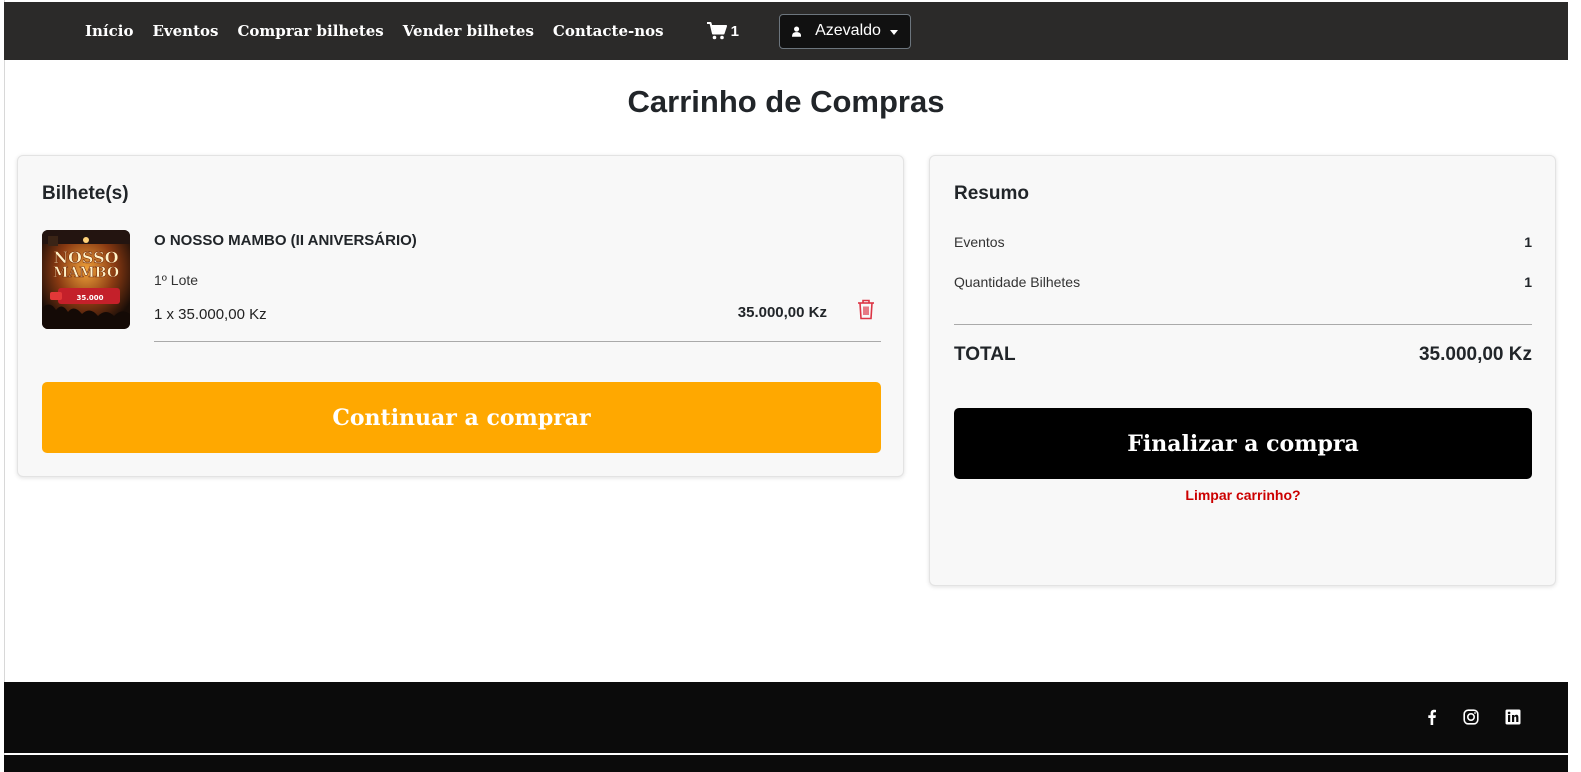 The image size is (1581, 772). I want to click on total-label: TOTAL, so click(985, 354).